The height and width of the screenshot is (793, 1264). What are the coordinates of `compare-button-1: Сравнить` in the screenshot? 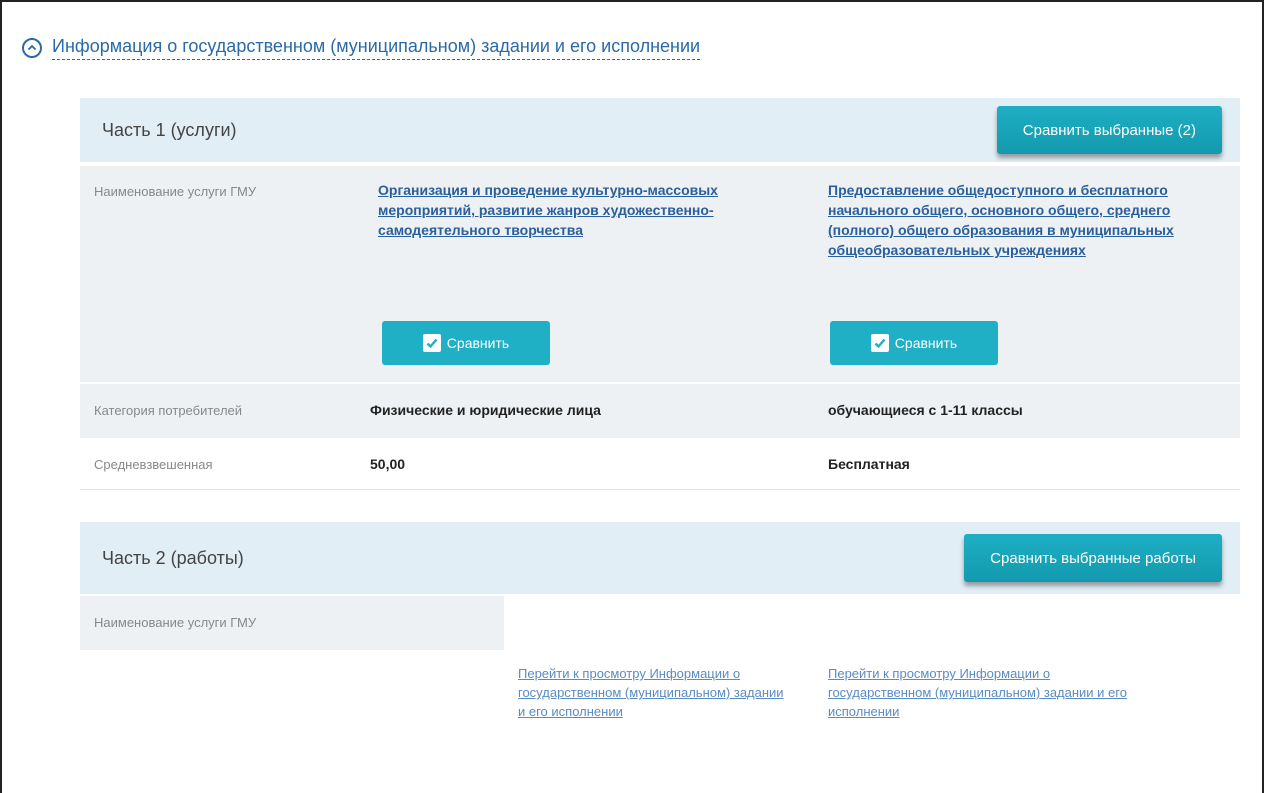 It's located at (466, 343).